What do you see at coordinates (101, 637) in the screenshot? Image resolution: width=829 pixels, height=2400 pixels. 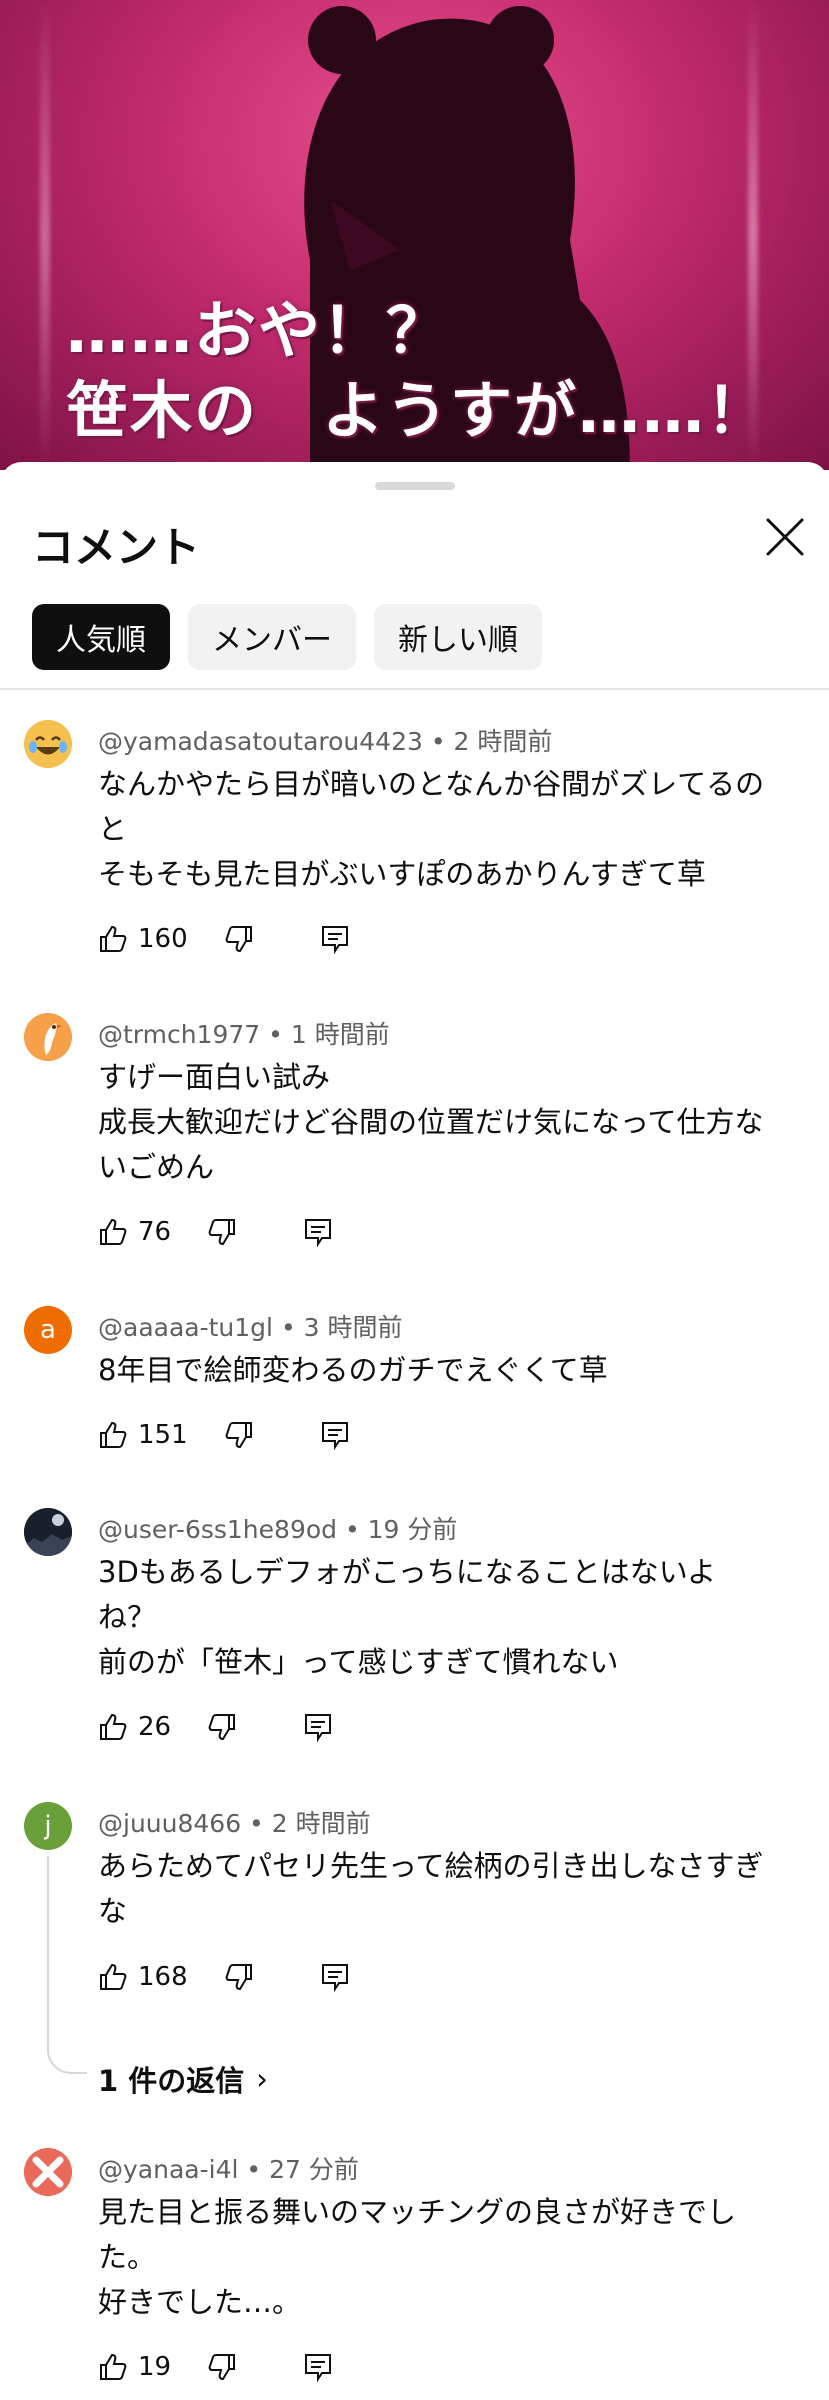 I see `chip-popular: 人気順` at bounding box center [101, 637].